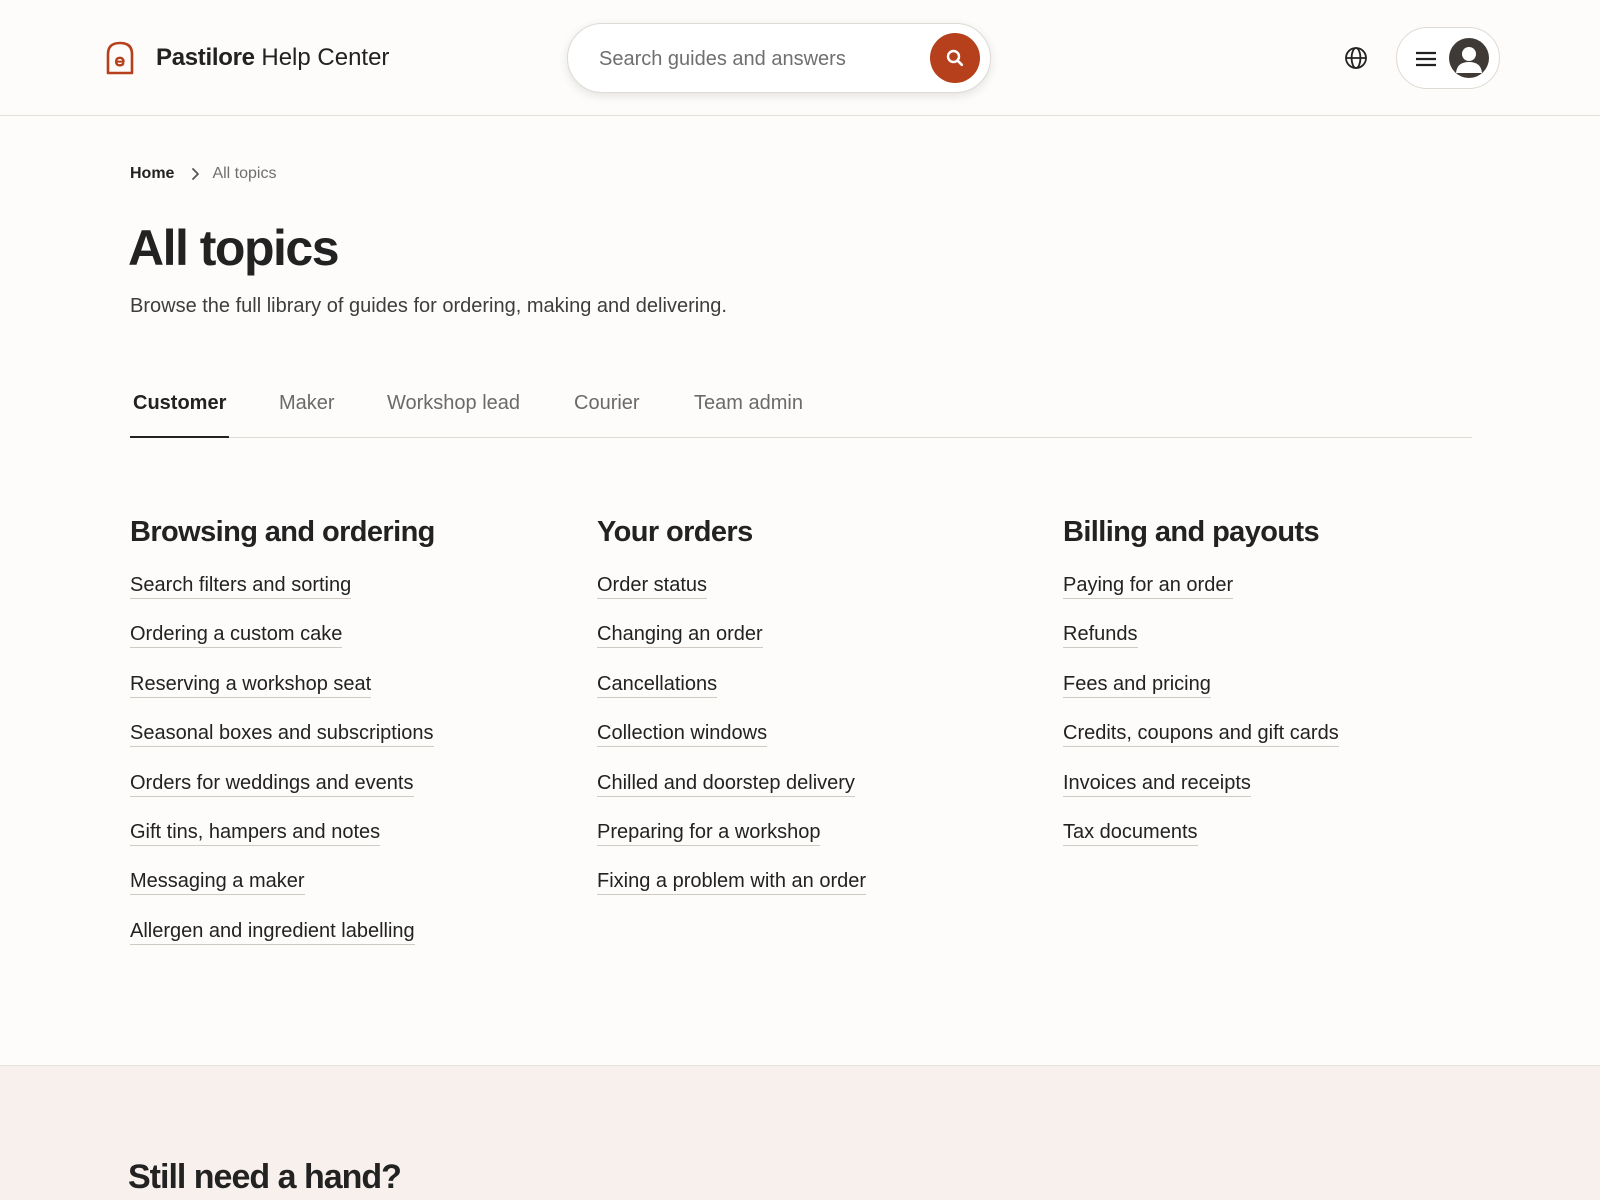 This screenshot has width=1600, height=1200. I want to click on page-title: All topics, so click(234, 248).